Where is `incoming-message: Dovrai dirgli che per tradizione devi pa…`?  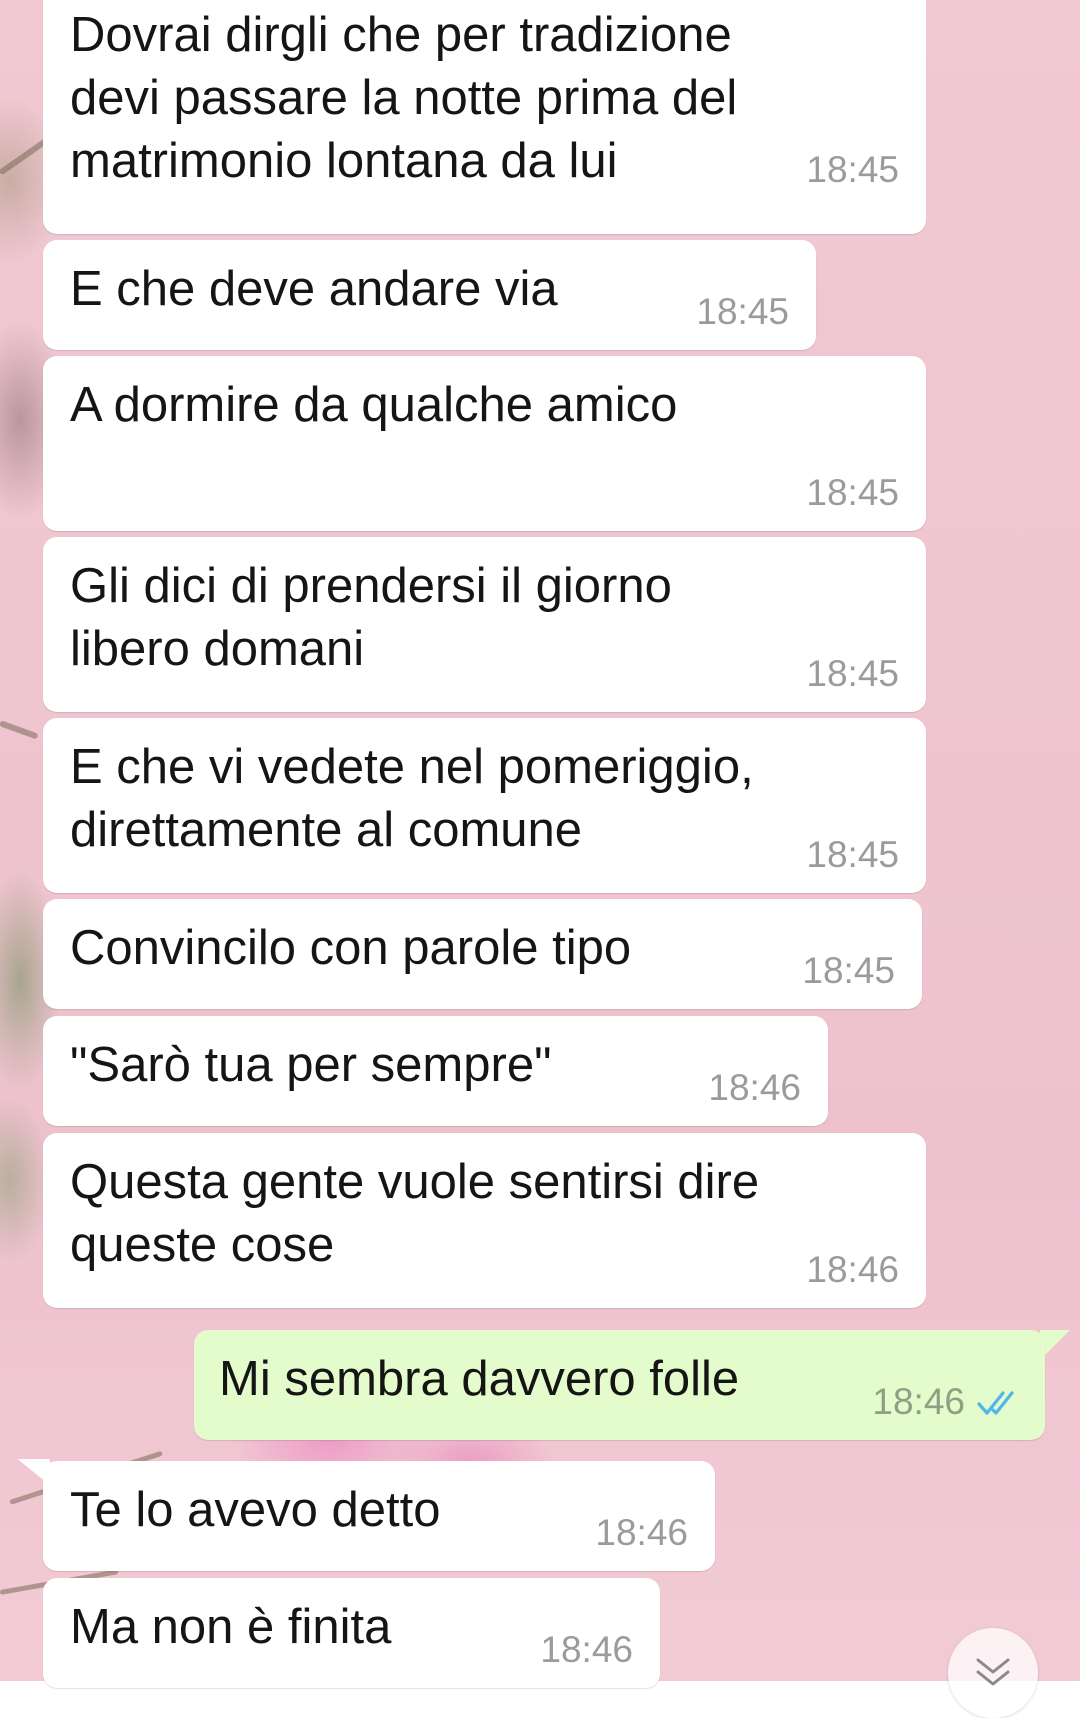 incoming-message: Dovrai dirgli che per tradizione devi pa… is located at coordinates (484, 117).